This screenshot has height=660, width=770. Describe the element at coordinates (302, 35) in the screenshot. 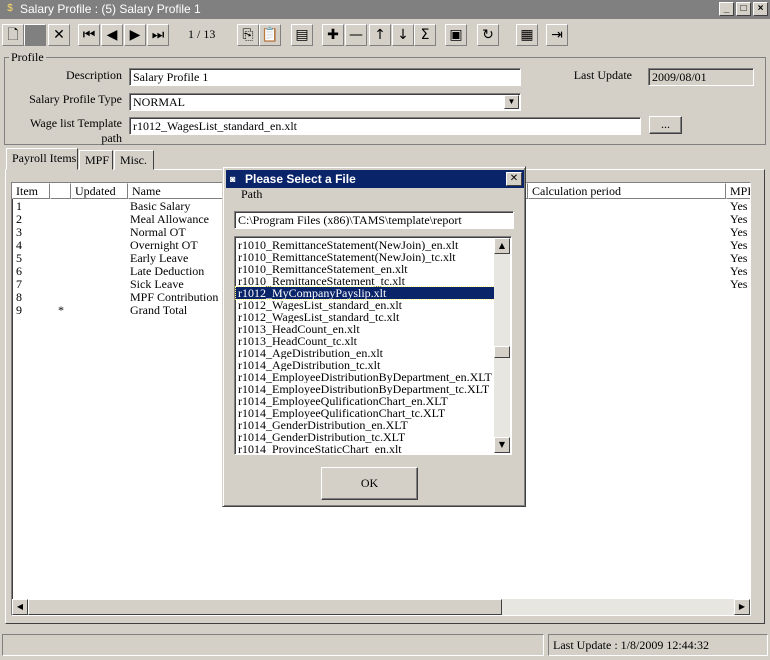

I see `export-icon: ▤` at that location.